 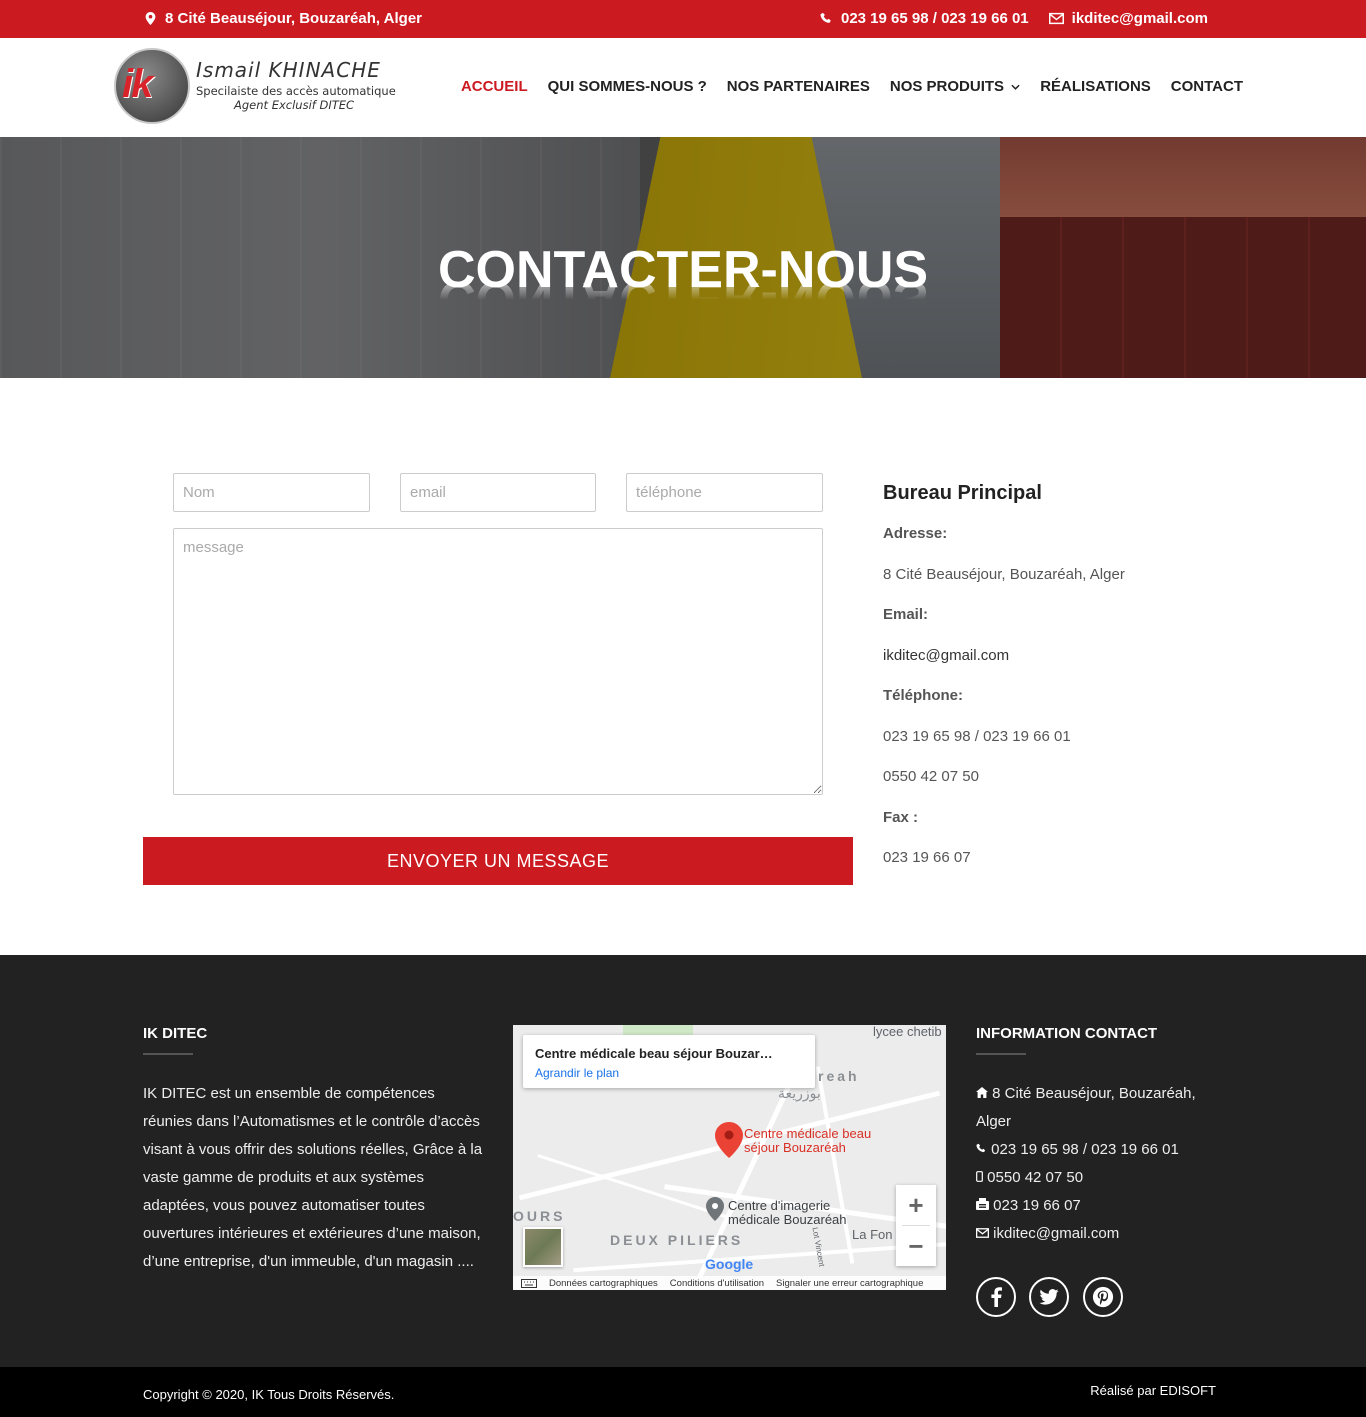 What do you see at coordinates (717, 1283) in the screenshot?
I see `map-terms-link: Conditions d'utilisation` at bounding box center [717, 1283].